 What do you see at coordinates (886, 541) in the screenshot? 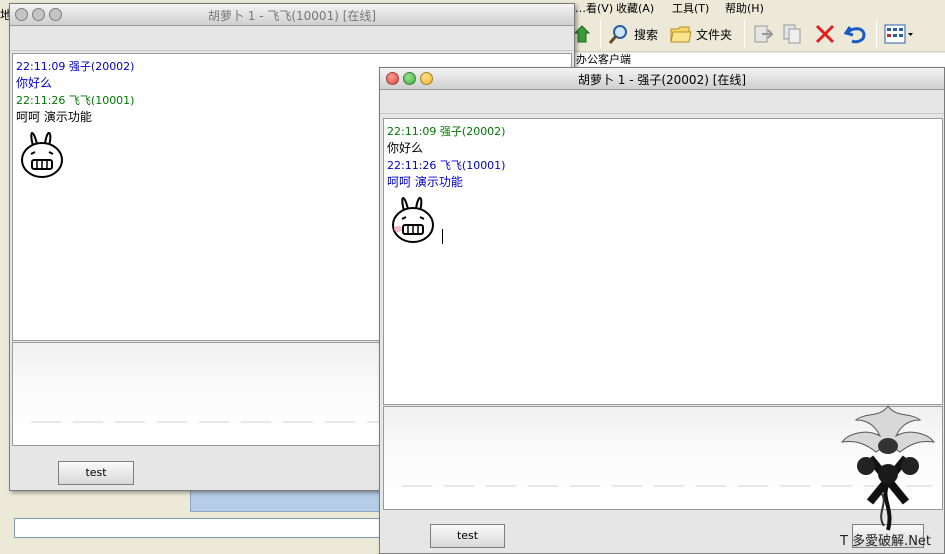
I see `watermark-text: T 多愛破解.Net` at bounding box center [886, 541].